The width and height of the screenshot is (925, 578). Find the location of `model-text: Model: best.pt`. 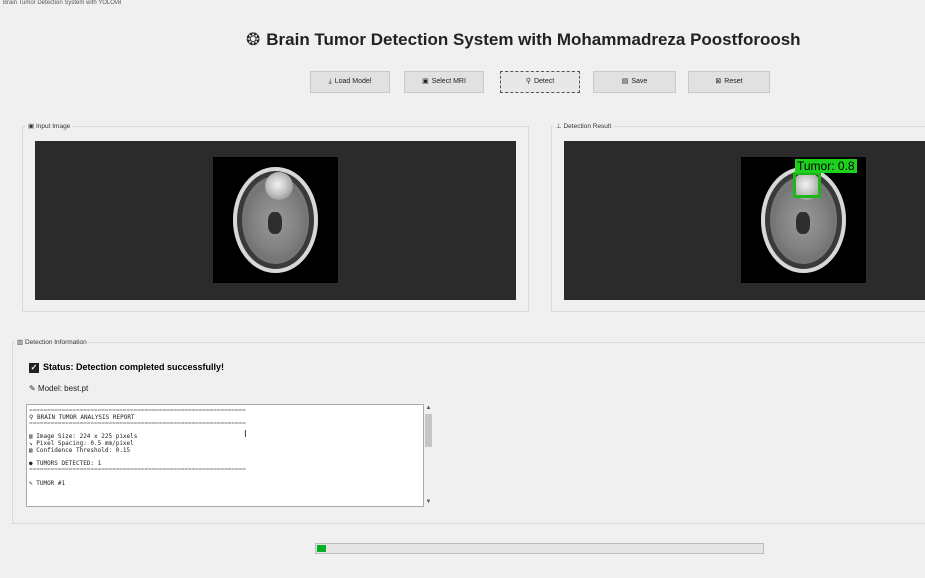

model-text: Model: best.pt is located at coordinates (63, 388).